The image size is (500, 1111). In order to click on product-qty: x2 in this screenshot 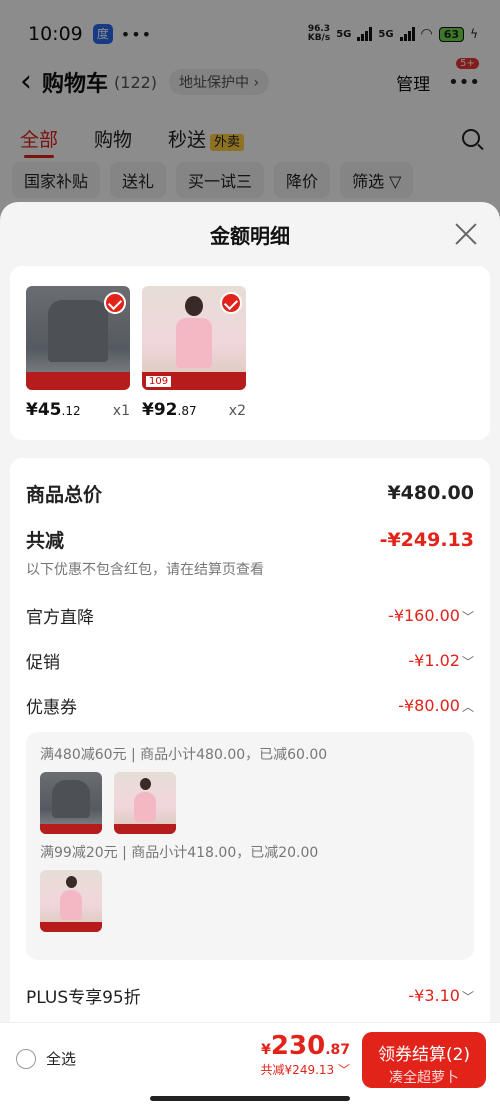, I will do `click(237, 411)`.